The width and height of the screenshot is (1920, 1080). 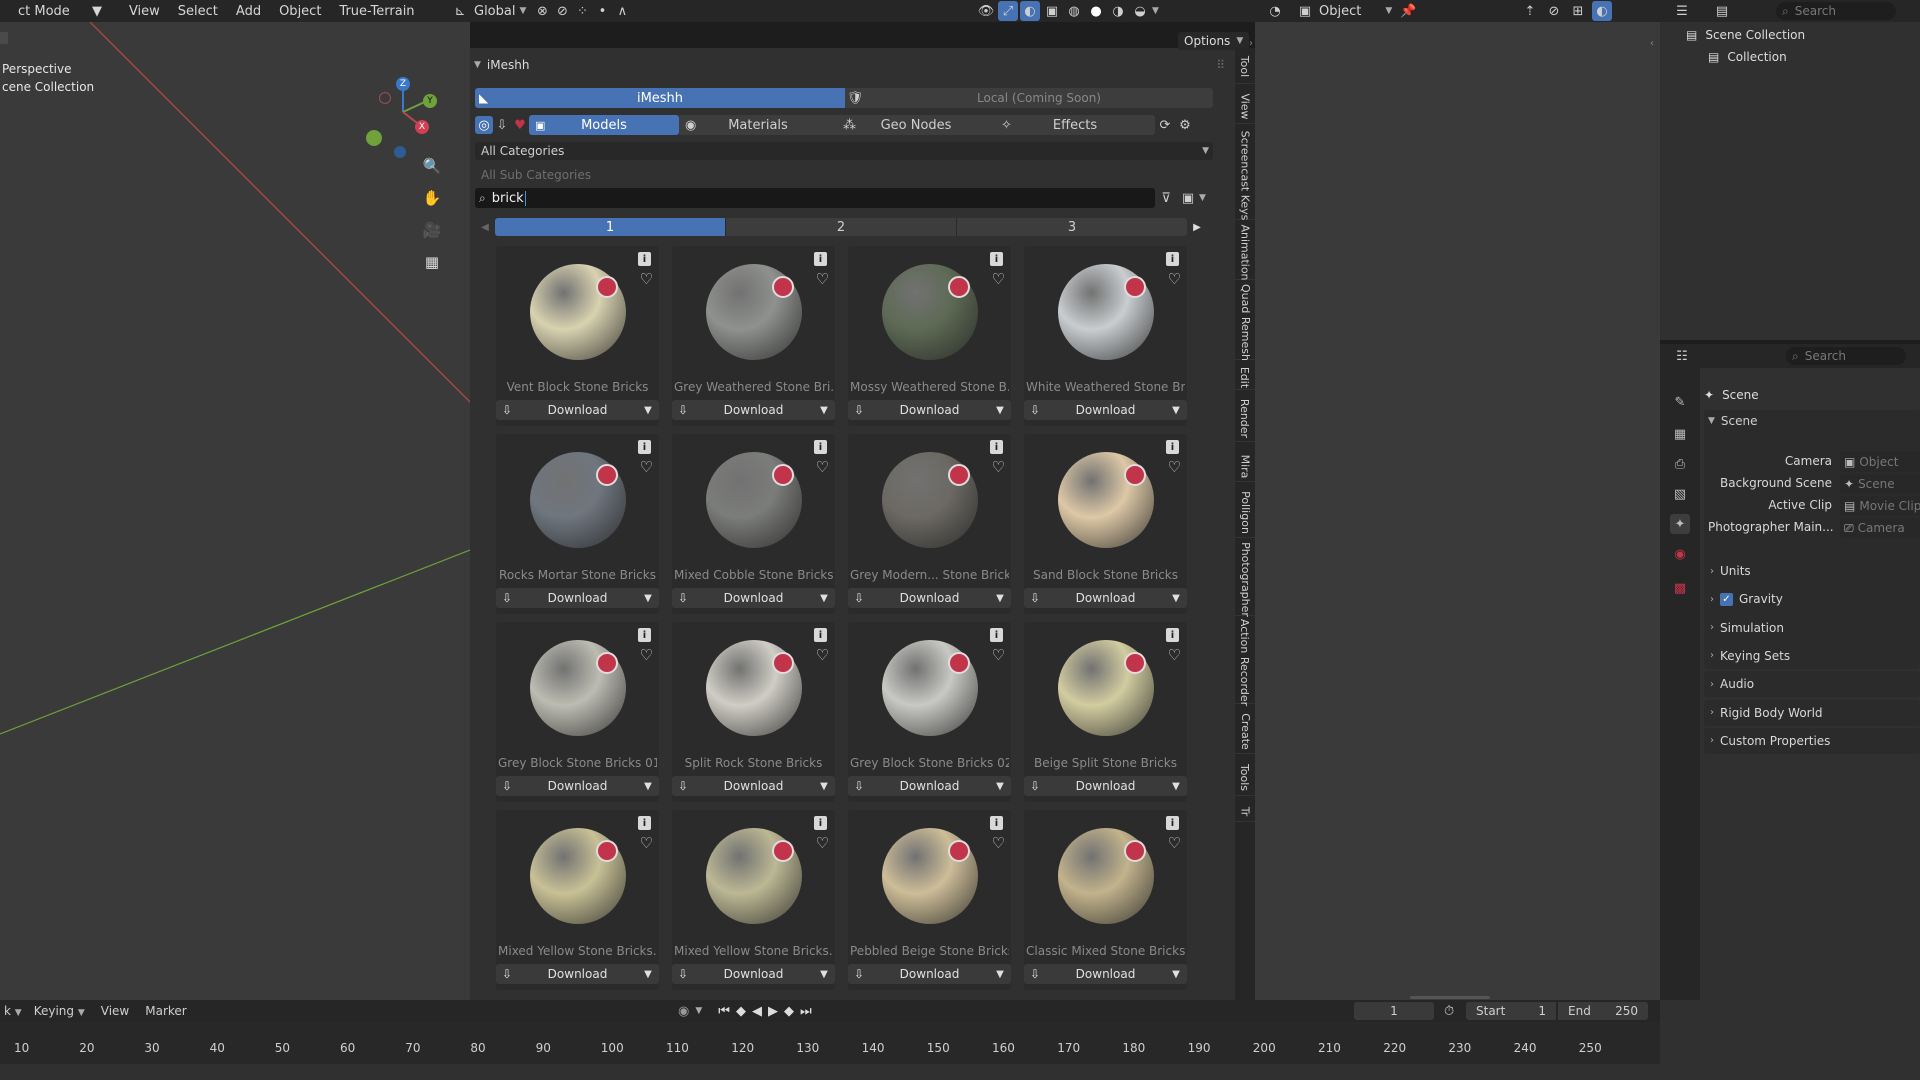 What do you see at coordinates (1140, 11) in the screenshot?
I see `rendered-shading-icon: ◒` at bounding box center [1140, 11].